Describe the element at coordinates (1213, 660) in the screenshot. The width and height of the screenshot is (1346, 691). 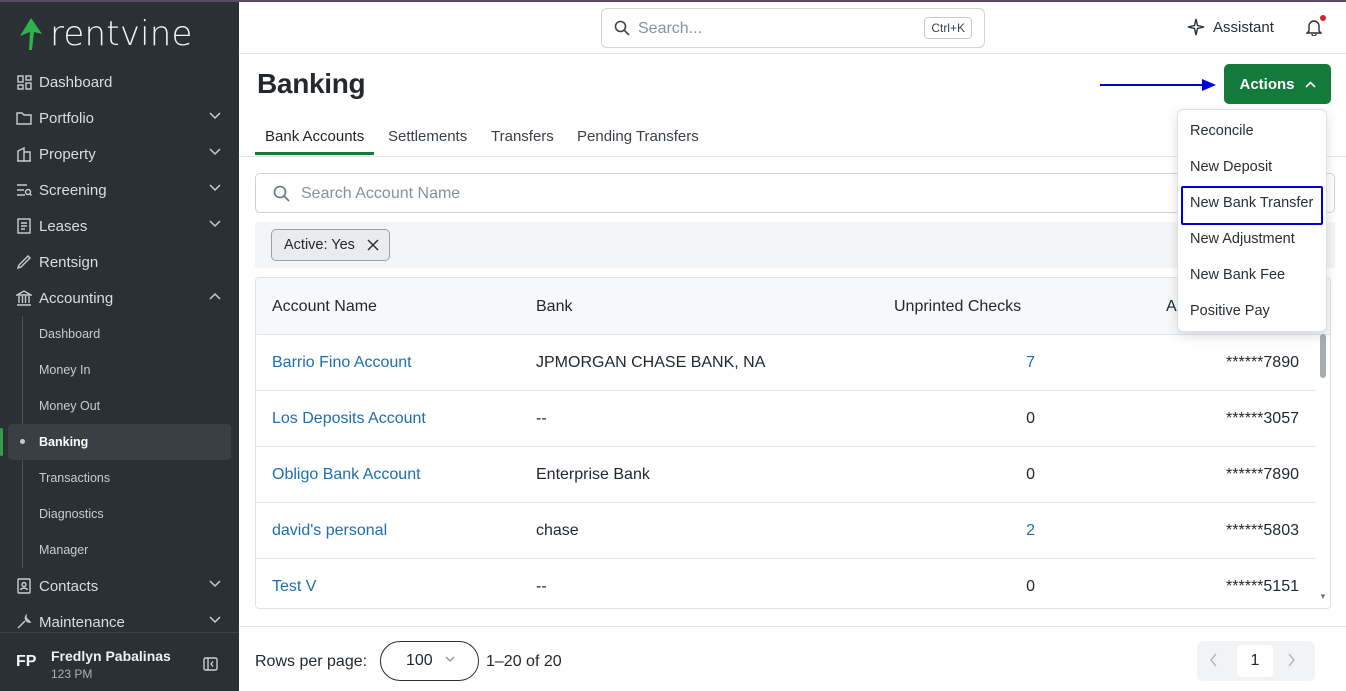
I see `chevron-left-icon` at that location.